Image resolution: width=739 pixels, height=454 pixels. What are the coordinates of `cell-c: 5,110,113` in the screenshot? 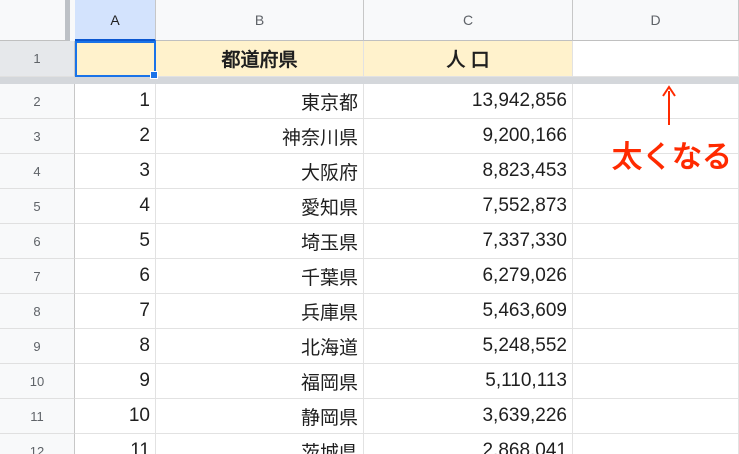 It's located at (468, 381).